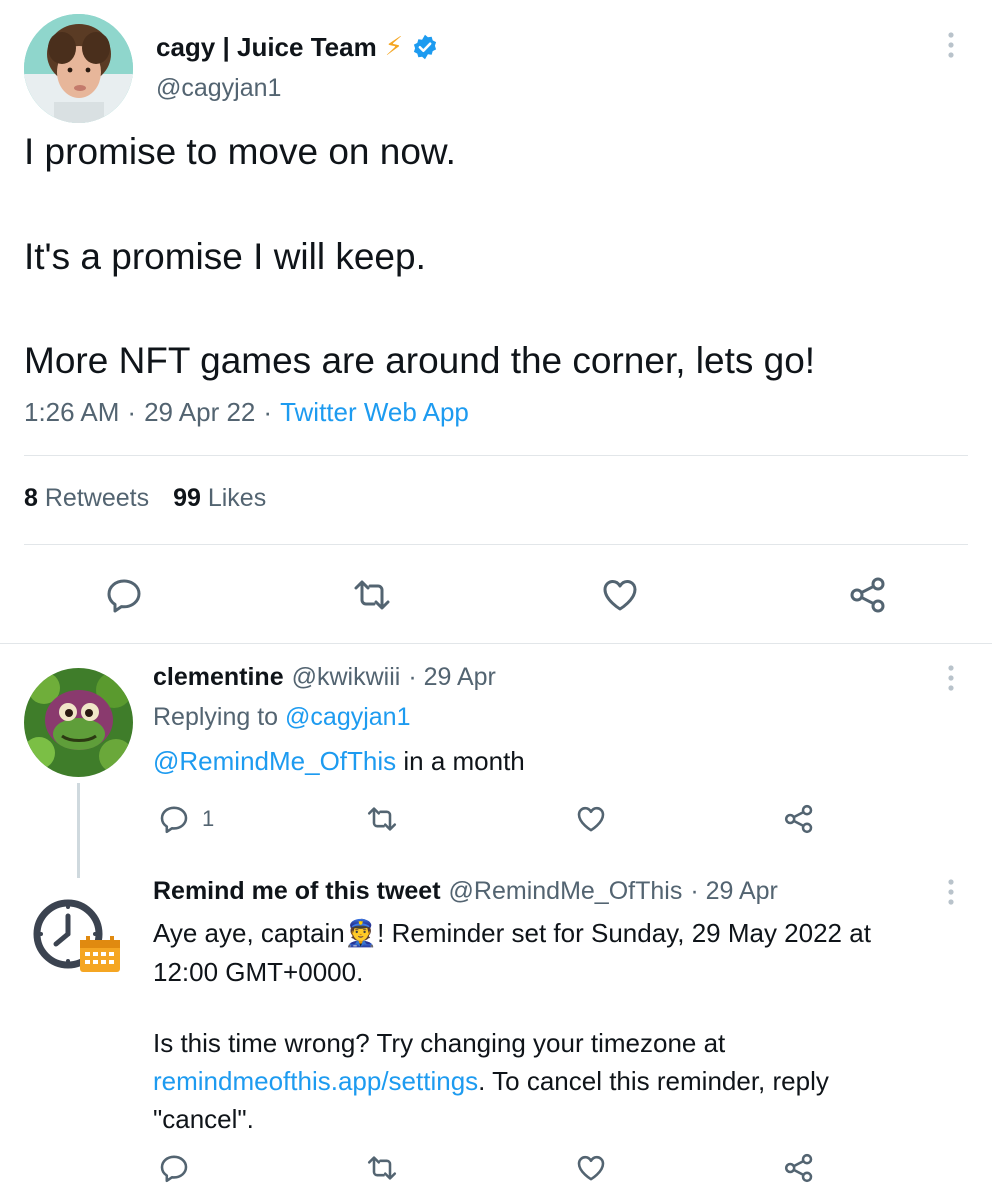 The width and height of the screenshot is (992, 1200). Describe the element at coordinates (346, 677) in the screenshot. I see `reply-author-handle: @kwikwiii` at that location.